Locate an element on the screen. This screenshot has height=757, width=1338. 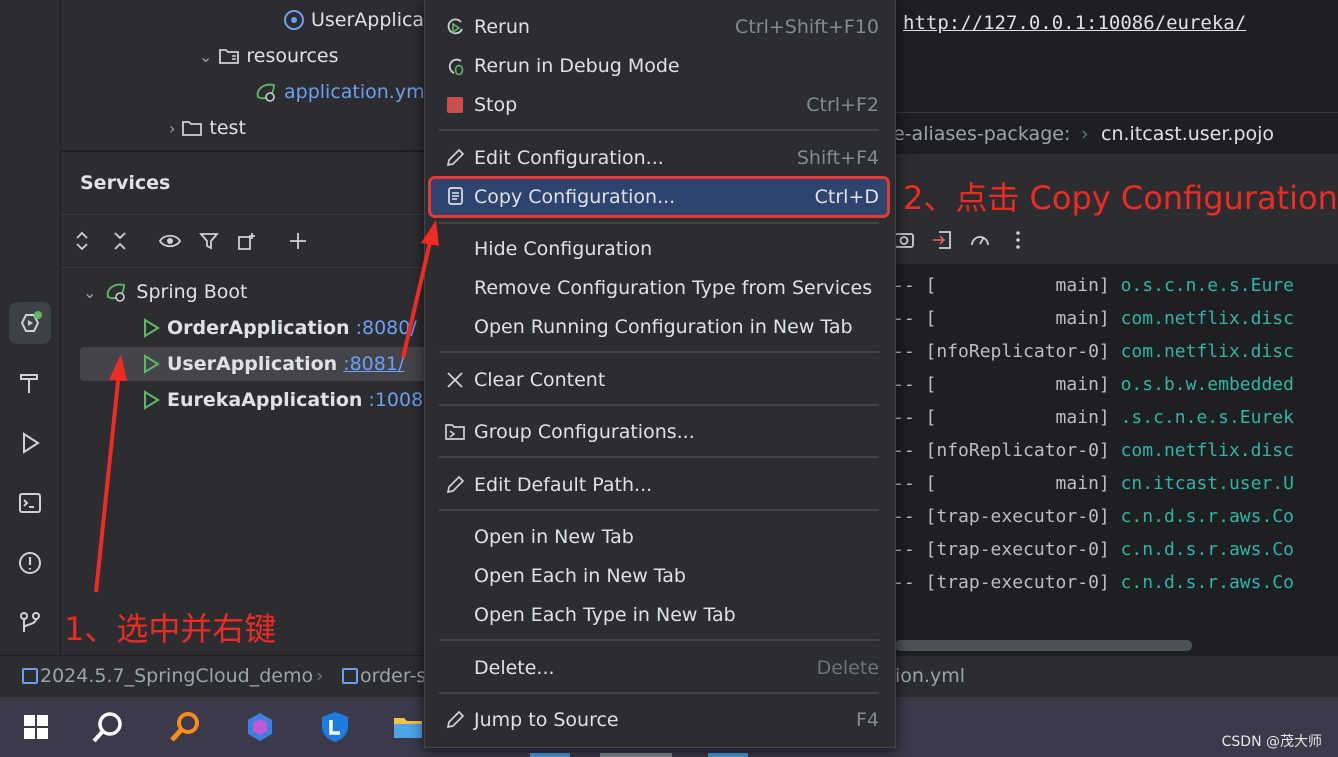
annotation-step-2: 2、点击 Copy Configuration is located at coordinates (1120, 198).